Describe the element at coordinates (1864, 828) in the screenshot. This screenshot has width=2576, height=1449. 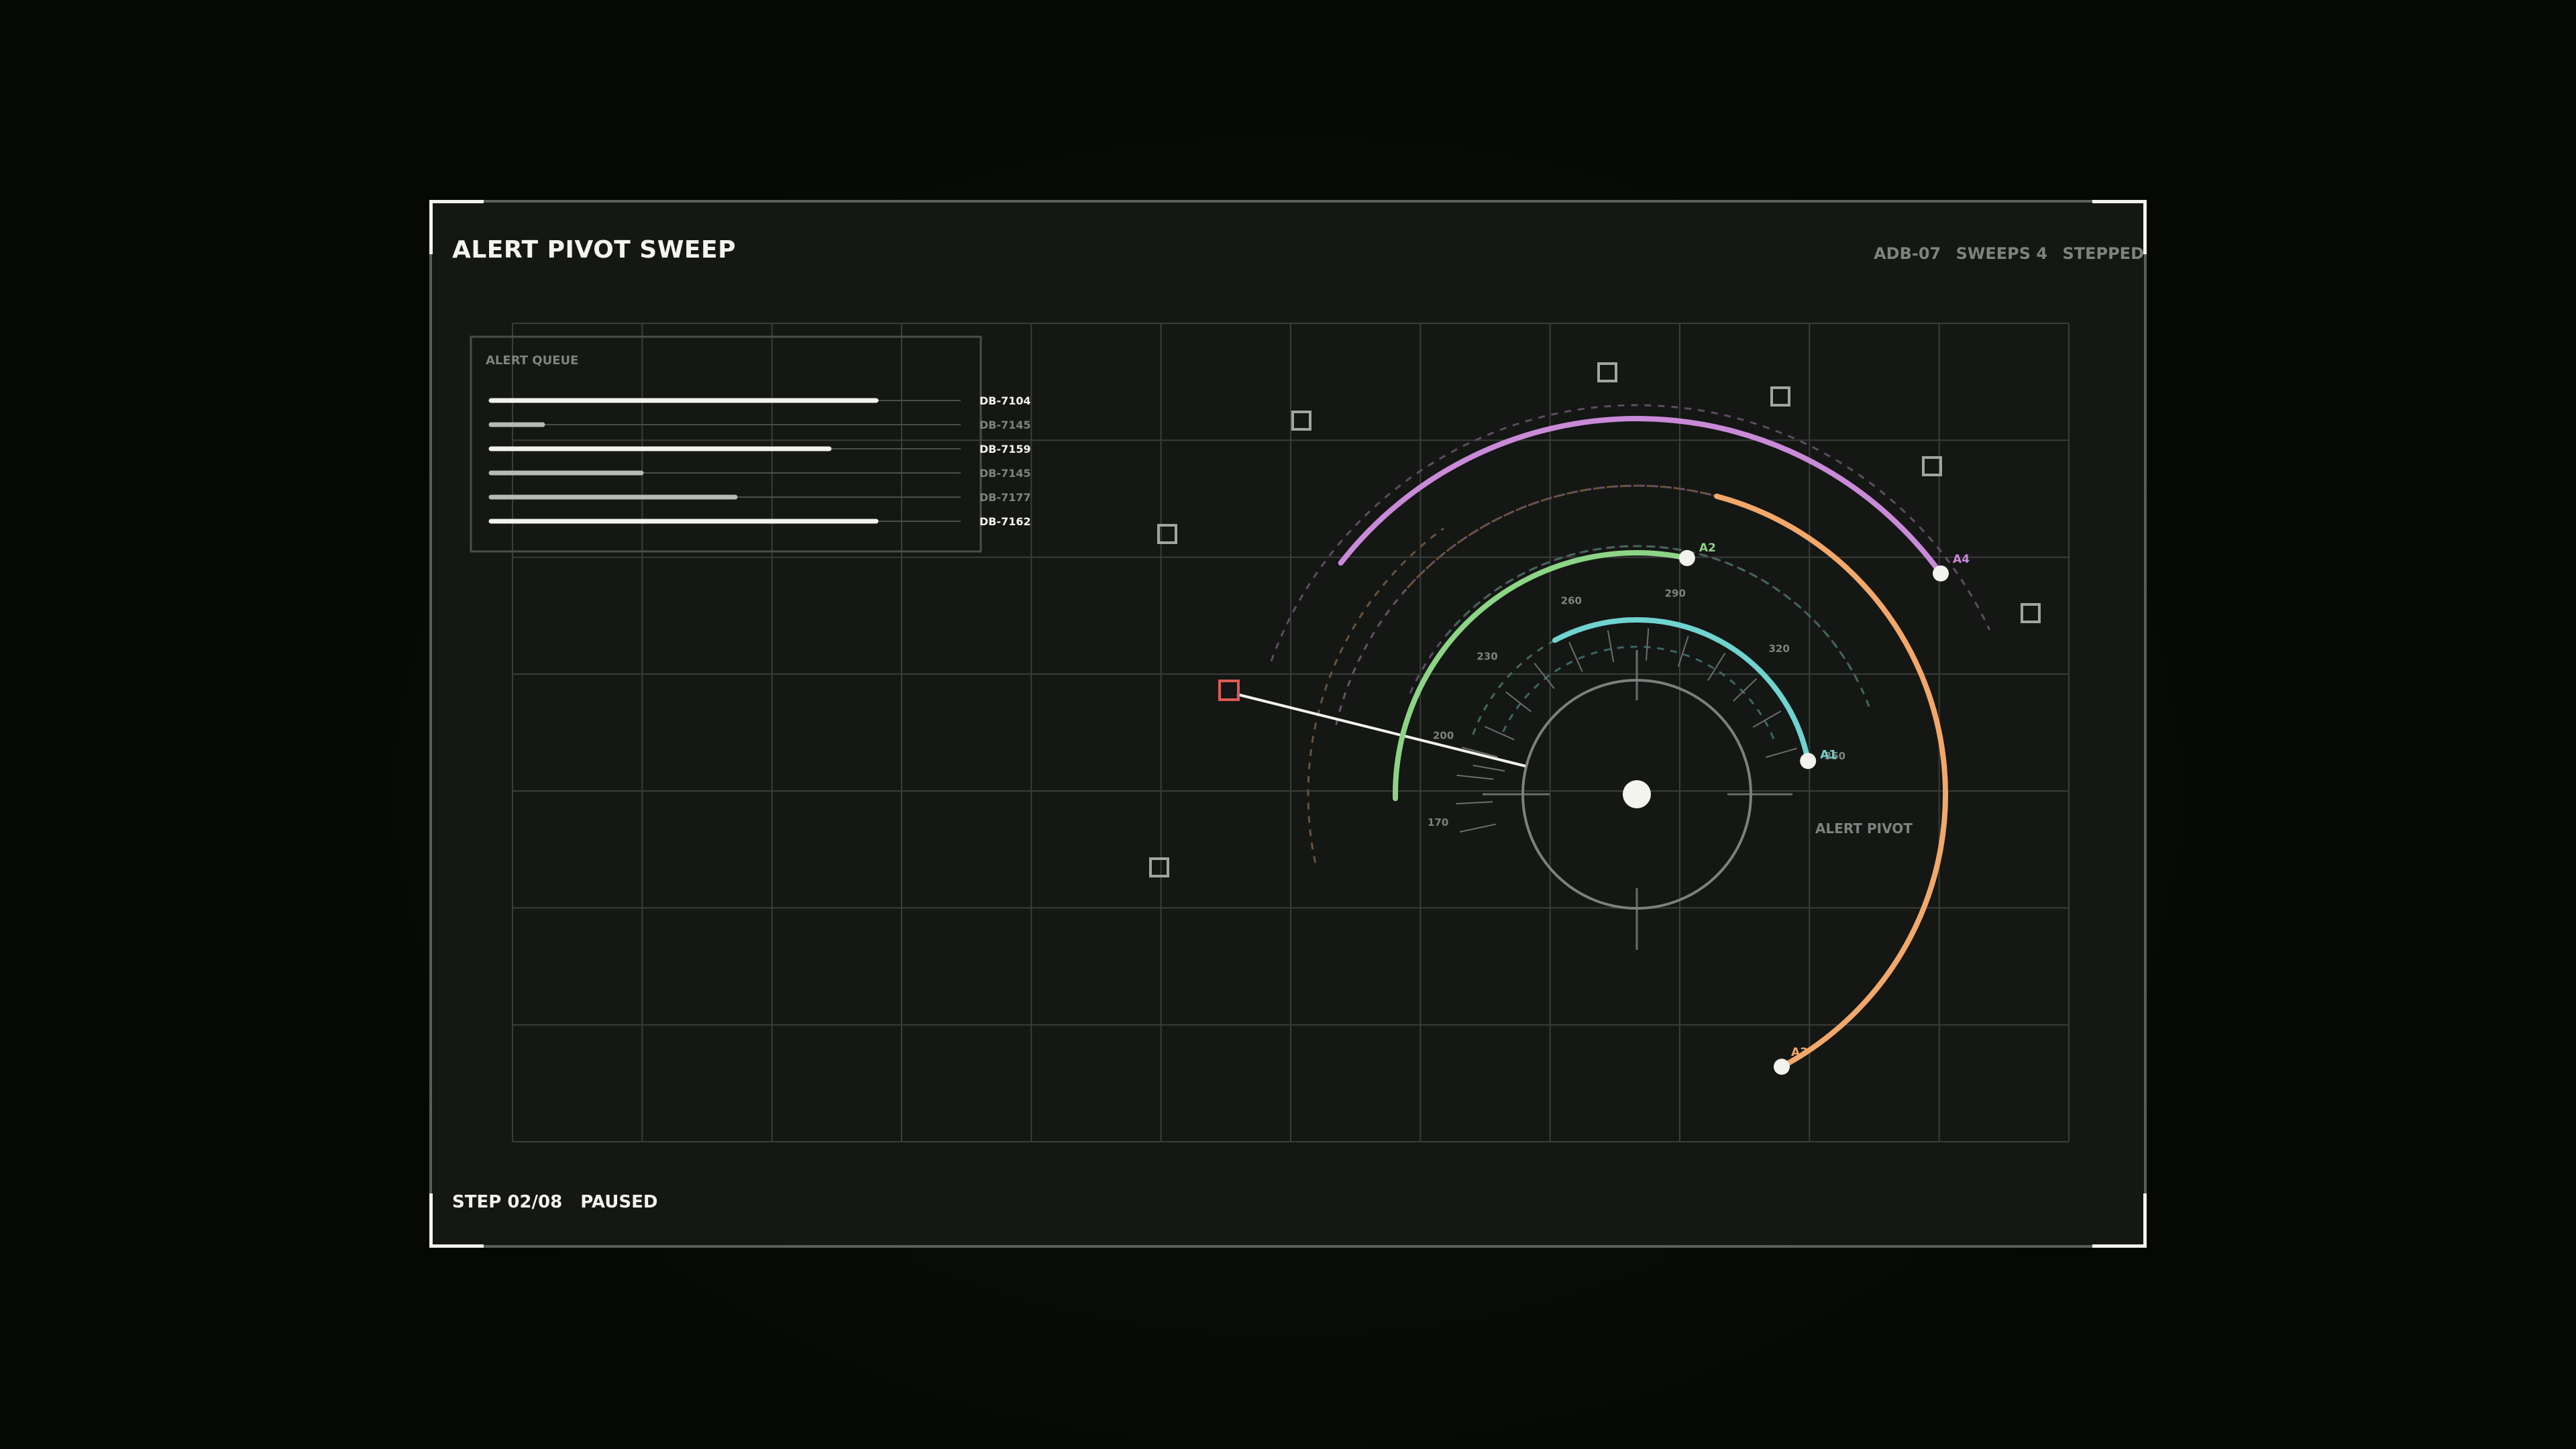
I see `pivot-label: ALERT PIVOT` at that location.